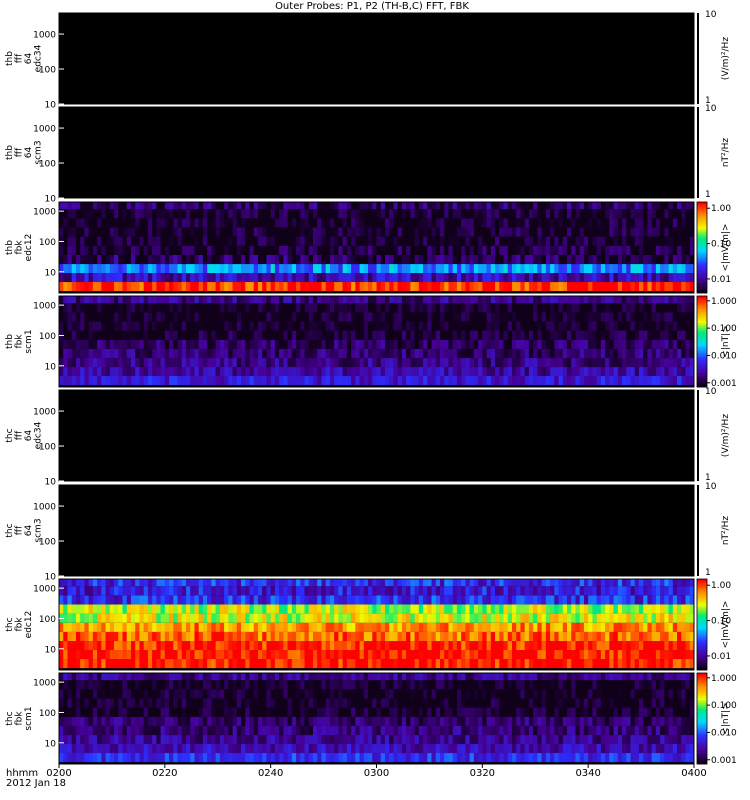 This screenshot has width=750, height=800. Describe the element at coordinates (47, 243) in the screenshot. I see `y-tick-label: 100` at that location.